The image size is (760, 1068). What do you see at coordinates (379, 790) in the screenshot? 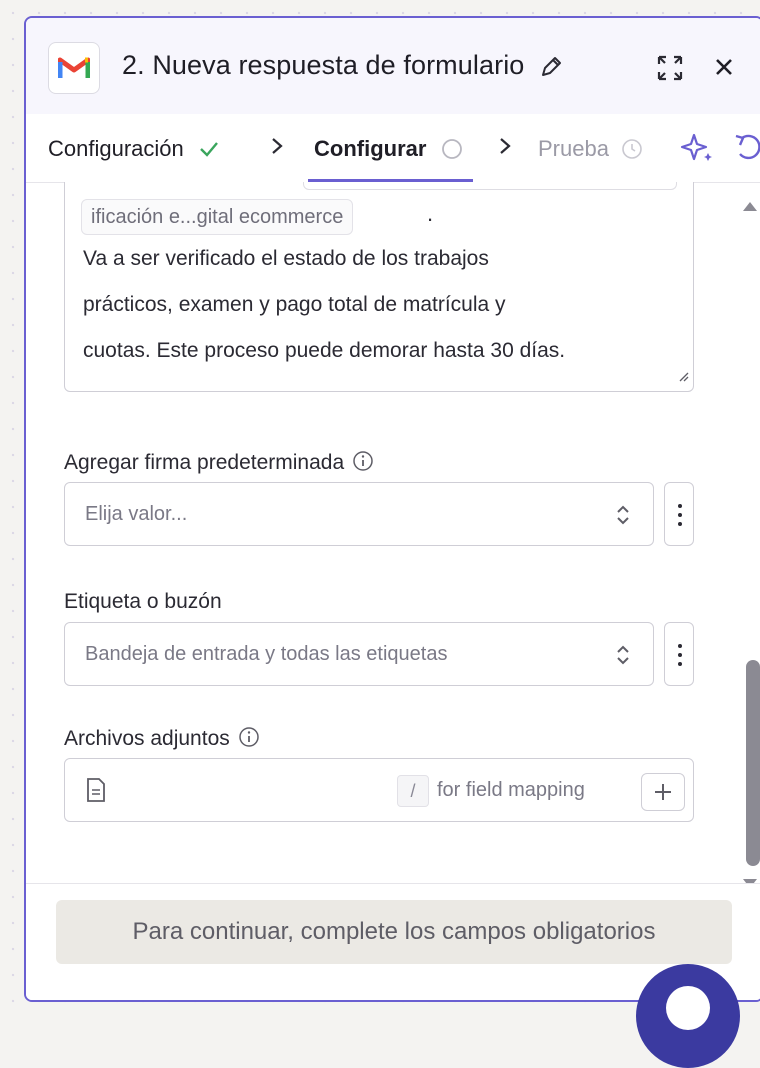
I see `attachments-input: / for field mapping` at bounding box center [379, 790].